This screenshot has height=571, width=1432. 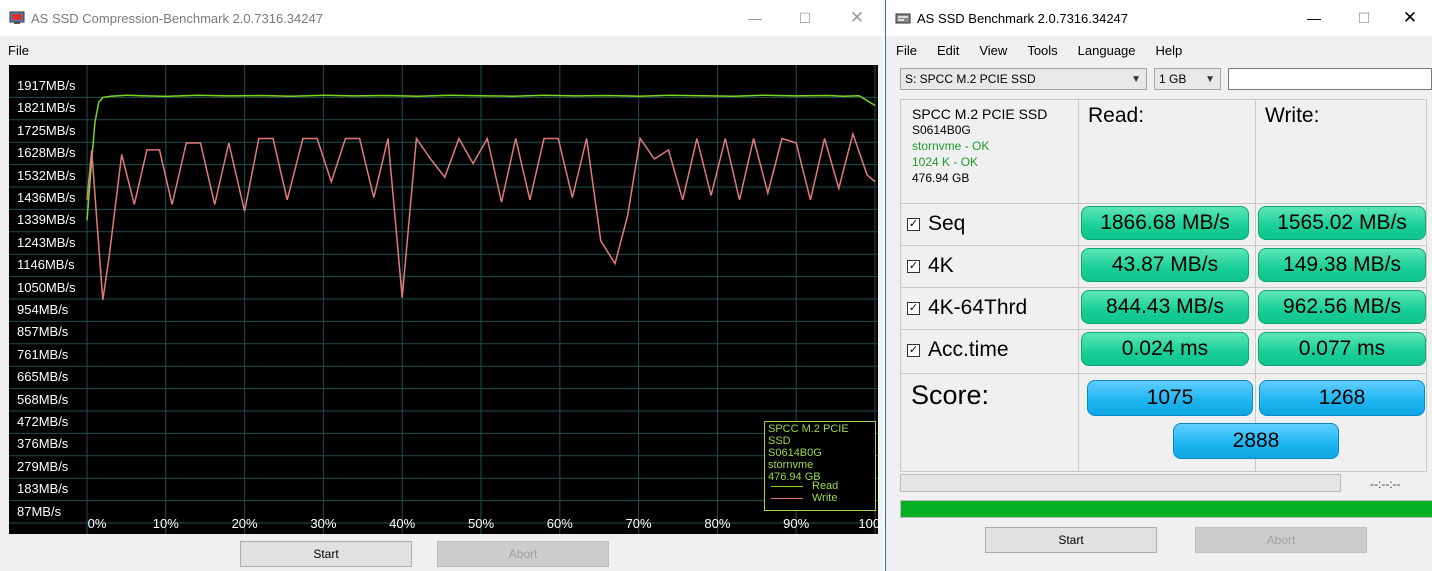 What do you see at coordinates (967, 308) in the screenshot?
I see `row-4k-64thrd: ✓ 4K-64Thrd` at bounding box center [967, 308].